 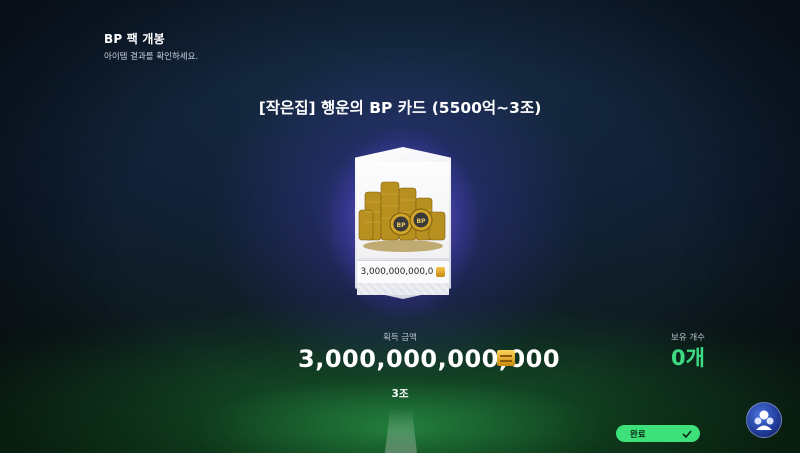 What do you see at coordinates (397, 272) in the screenshot?
I see `card-value: 3,000,000,000,0` at bounding box center [397, 272].